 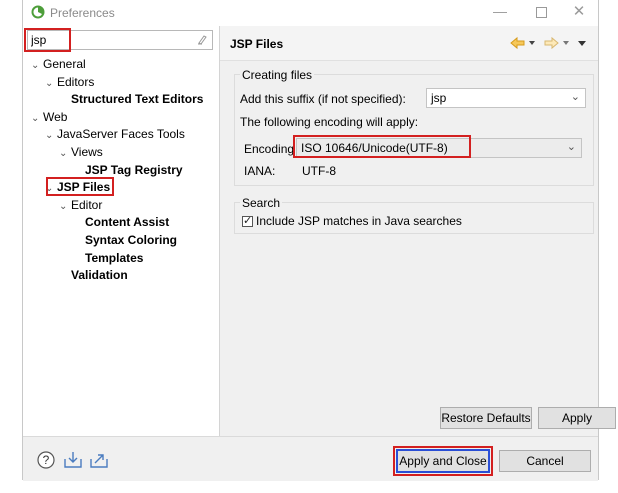 I want to click on tree-item-label: Templates, so click(x=114, y=257).